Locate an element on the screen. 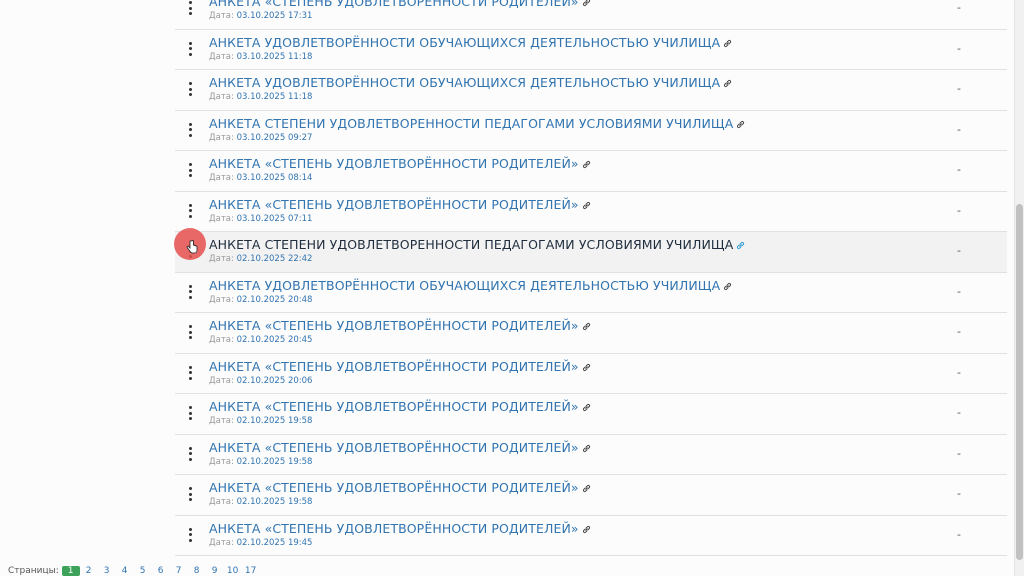 The height and width of the screenshot is (576, 1024). survey-date: Дата: 02.10.2025 19:58 is located at coordinates (260, 462).